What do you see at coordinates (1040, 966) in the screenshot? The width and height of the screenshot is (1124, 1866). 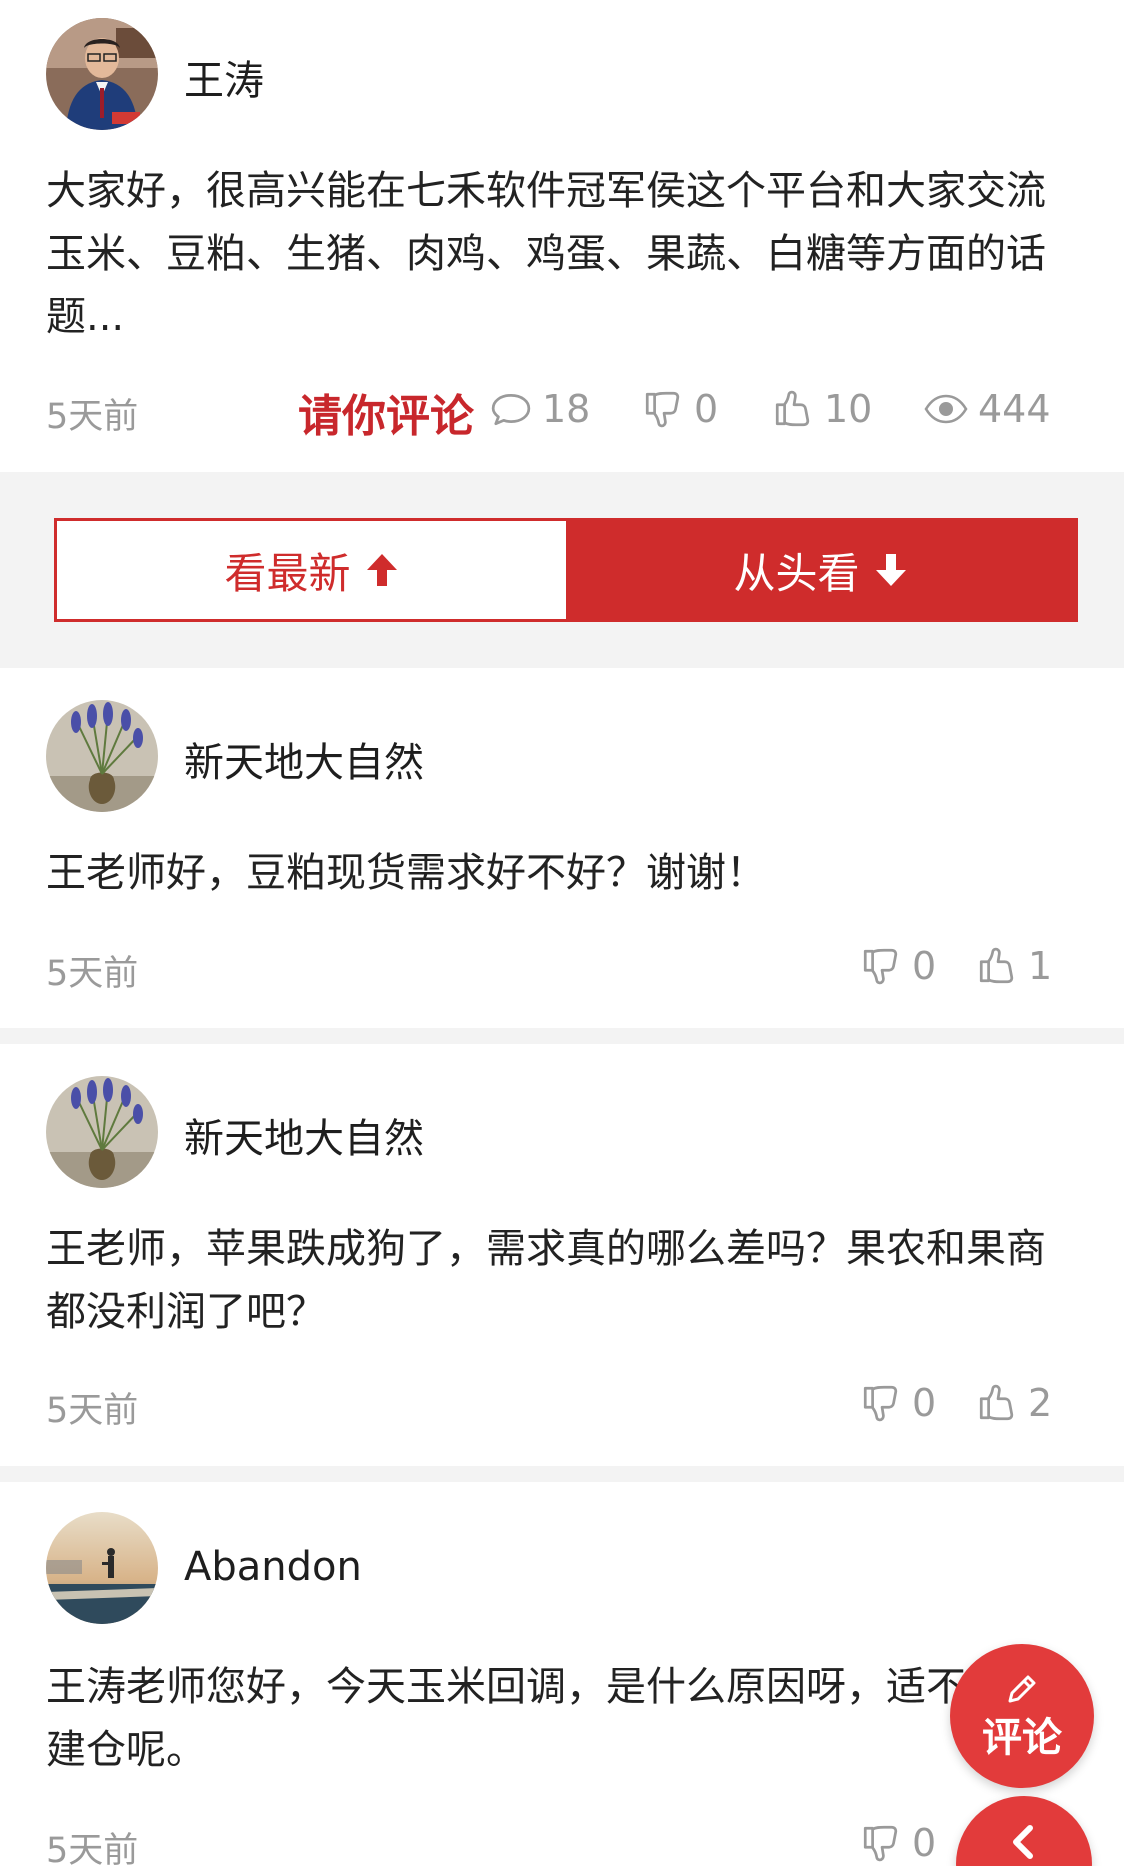 I see `like-count: 1` at bounding box center [1040, 966].